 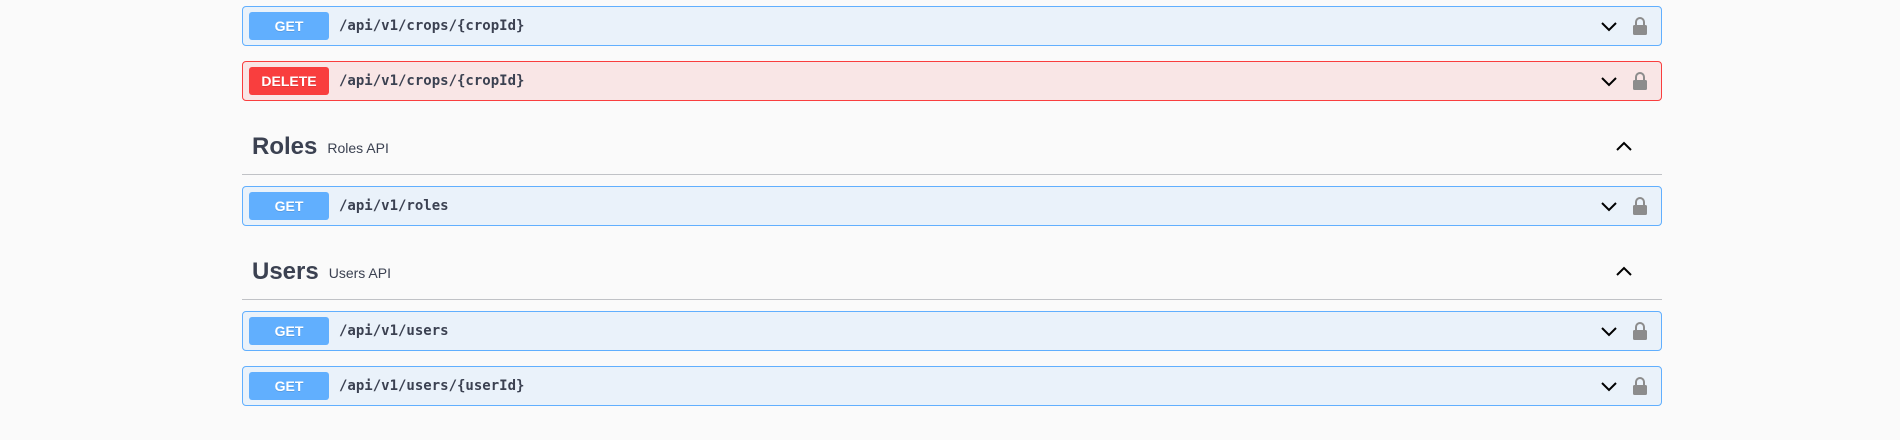 What do you see at coordinates (952, 386) in the screenshot?
I see `operation-get-user-by-id: GET /api/v1/users/{userId}` at bounding box center [952, 386].